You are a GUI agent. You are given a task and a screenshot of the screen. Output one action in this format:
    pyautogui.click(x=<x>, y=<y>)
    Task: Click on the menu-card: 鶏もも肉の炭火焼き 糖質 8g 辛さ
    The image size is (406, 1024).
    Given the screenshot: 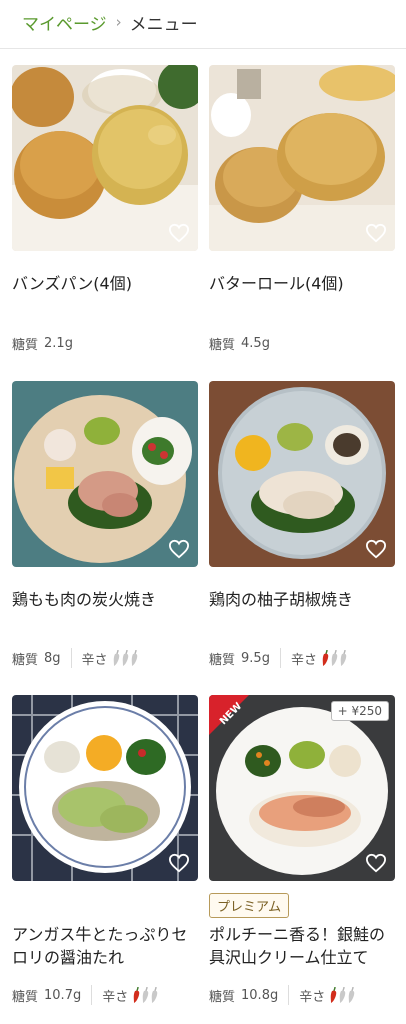 What is the action you would take?
    pyautogui.click(x=105, y=524)
    